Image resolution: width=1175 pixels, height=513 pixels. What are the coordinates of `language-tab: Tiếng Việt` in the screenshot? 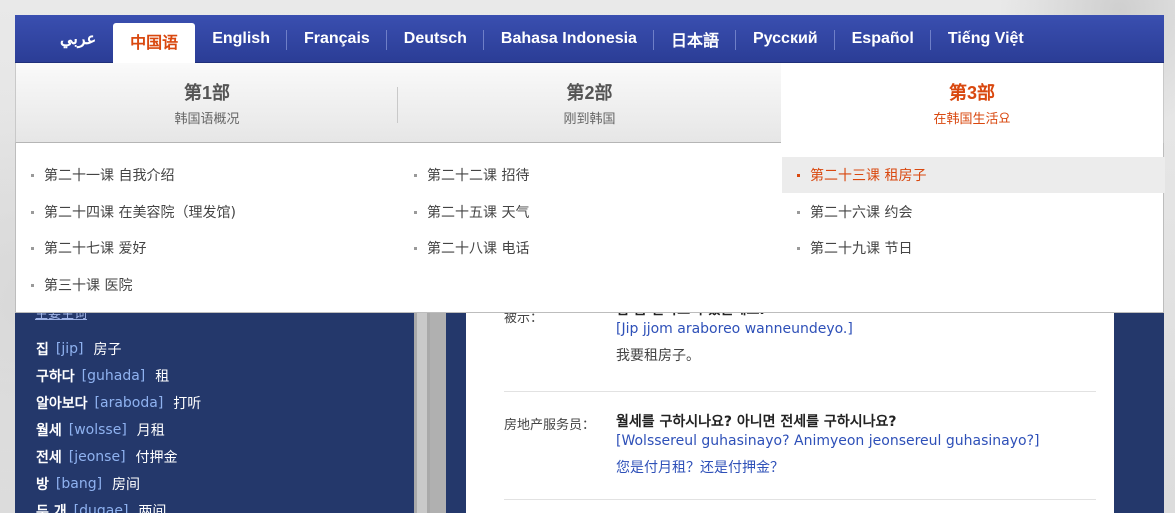 It's located at (986, 39).